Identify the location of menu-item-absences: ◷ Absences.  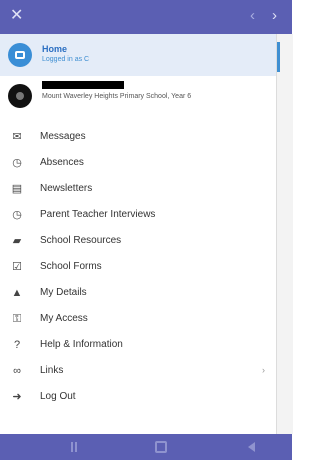
(138, 163).